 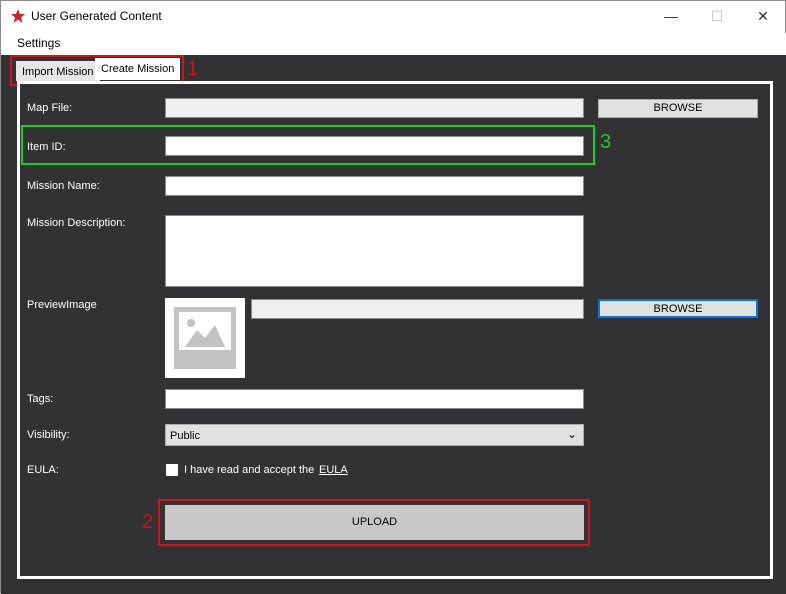 What do you see at coordinates (374, 399) in the screenshot?
I see `tags-input` at bounding box center [374, 399].